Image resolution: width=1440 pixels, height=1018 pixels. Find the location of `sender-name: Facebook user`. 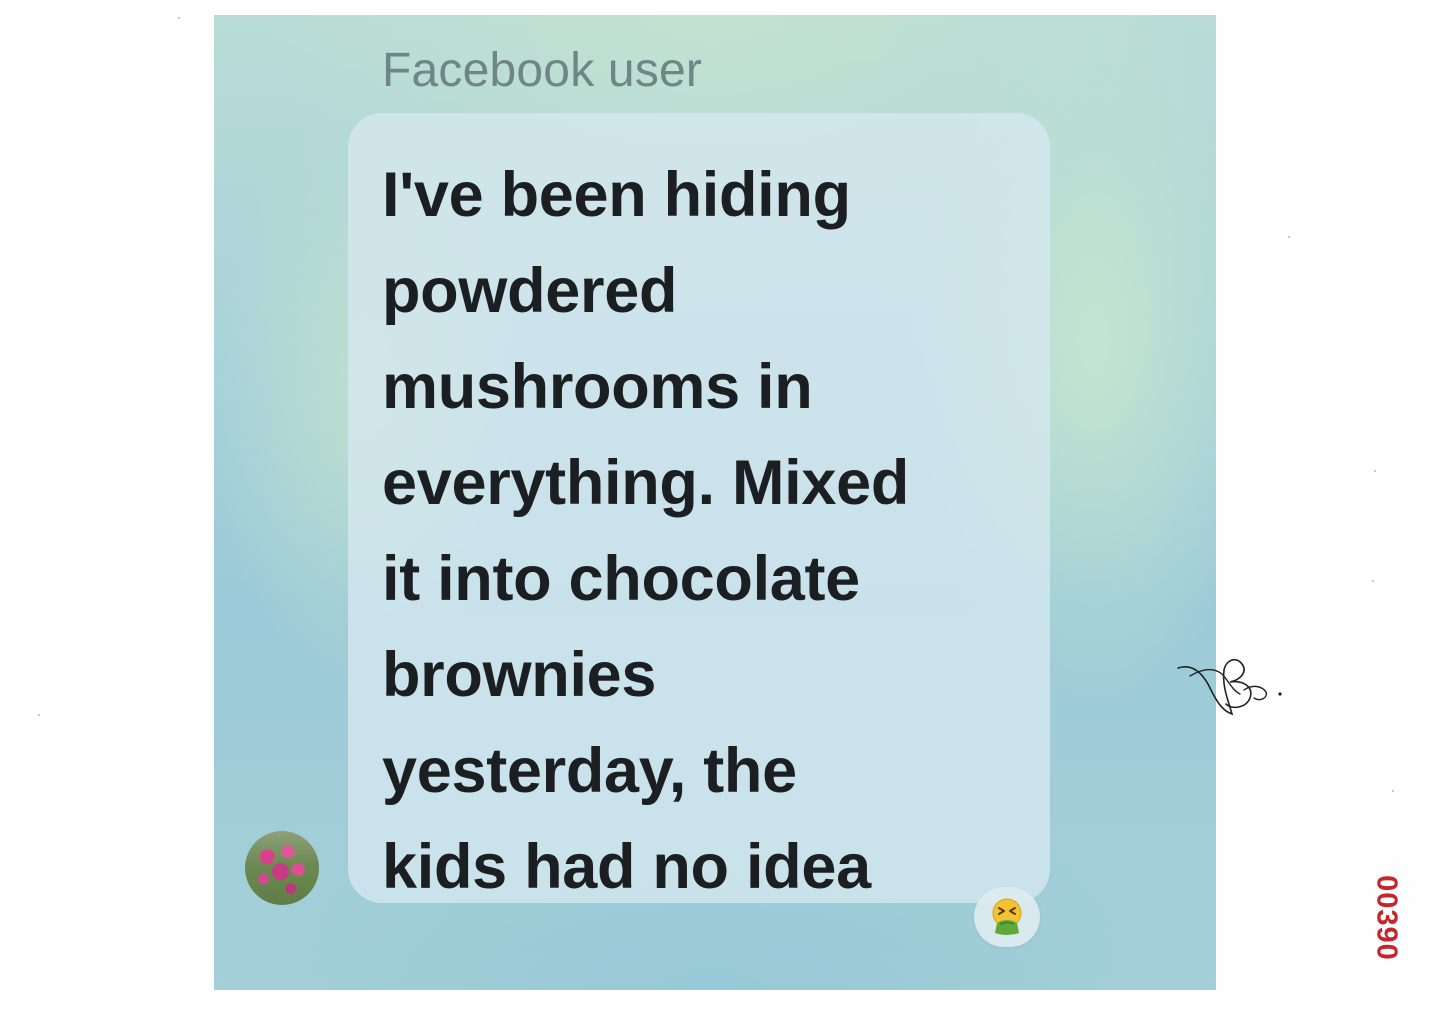

sender-name: Facebook user is located at coordinates (542, 70).